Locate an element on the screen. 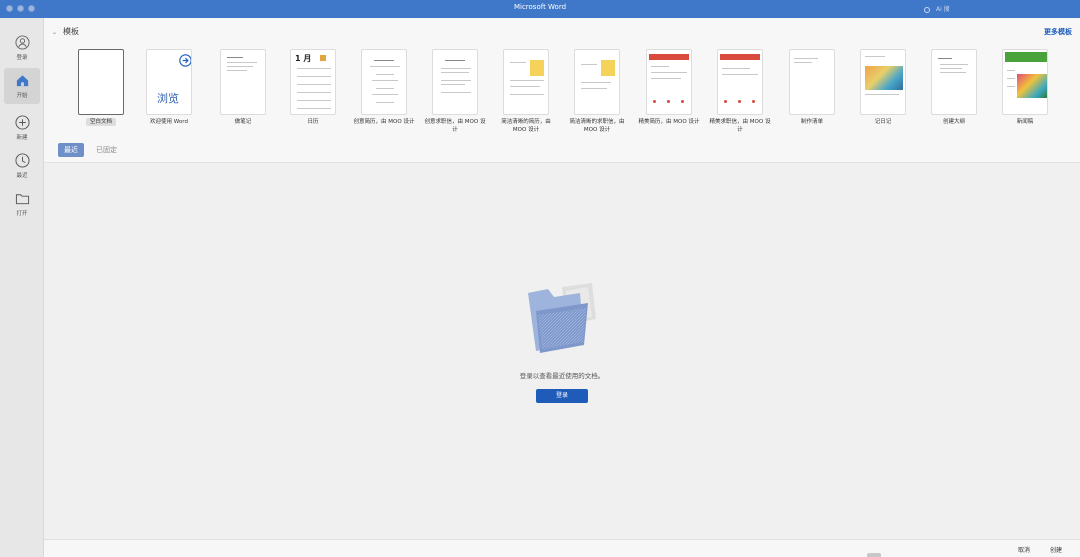  scroll-handle is located at coordinates (874, 555).